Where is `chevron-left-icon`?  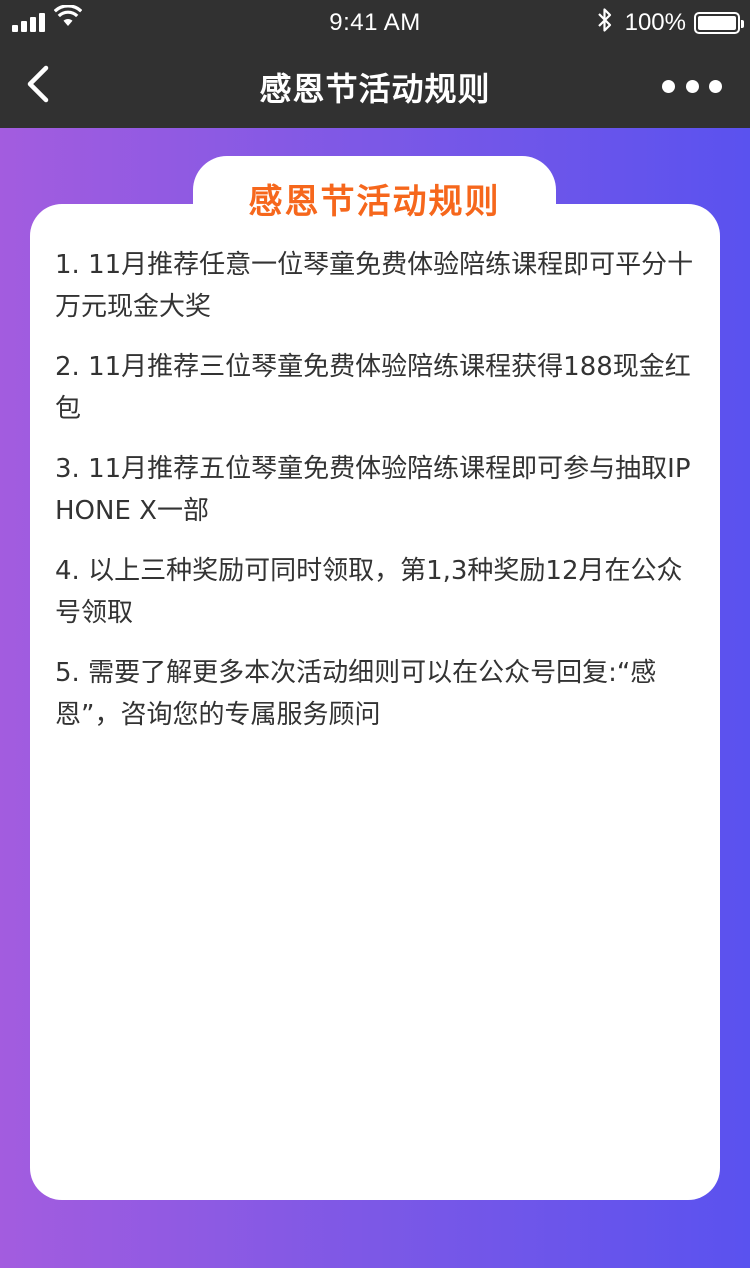 chevron-left-icon is located at coordinates (38, 84).